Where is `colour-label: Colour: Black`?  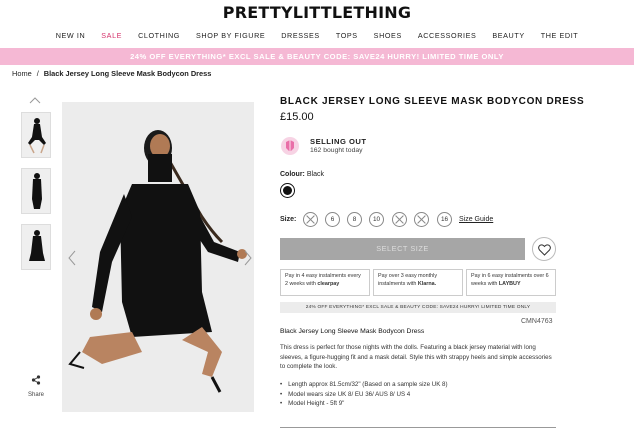
colour-label: Colour: Black is located at coordinates (302, 174).